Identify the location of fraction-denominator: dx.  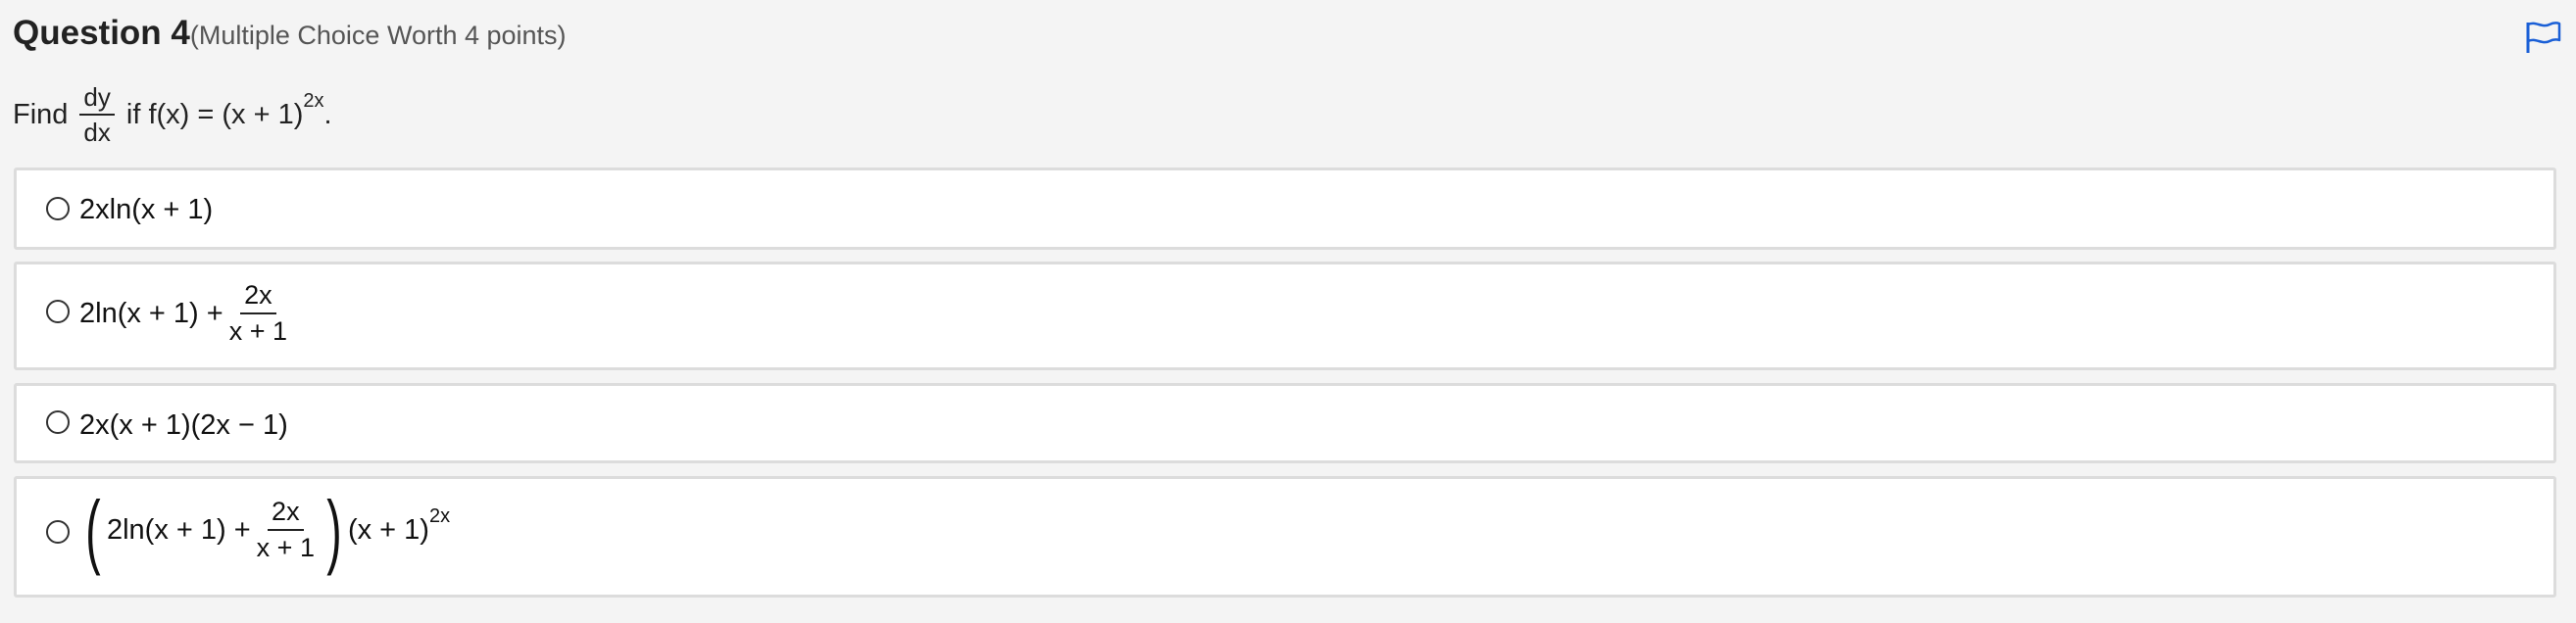
(97, 132).